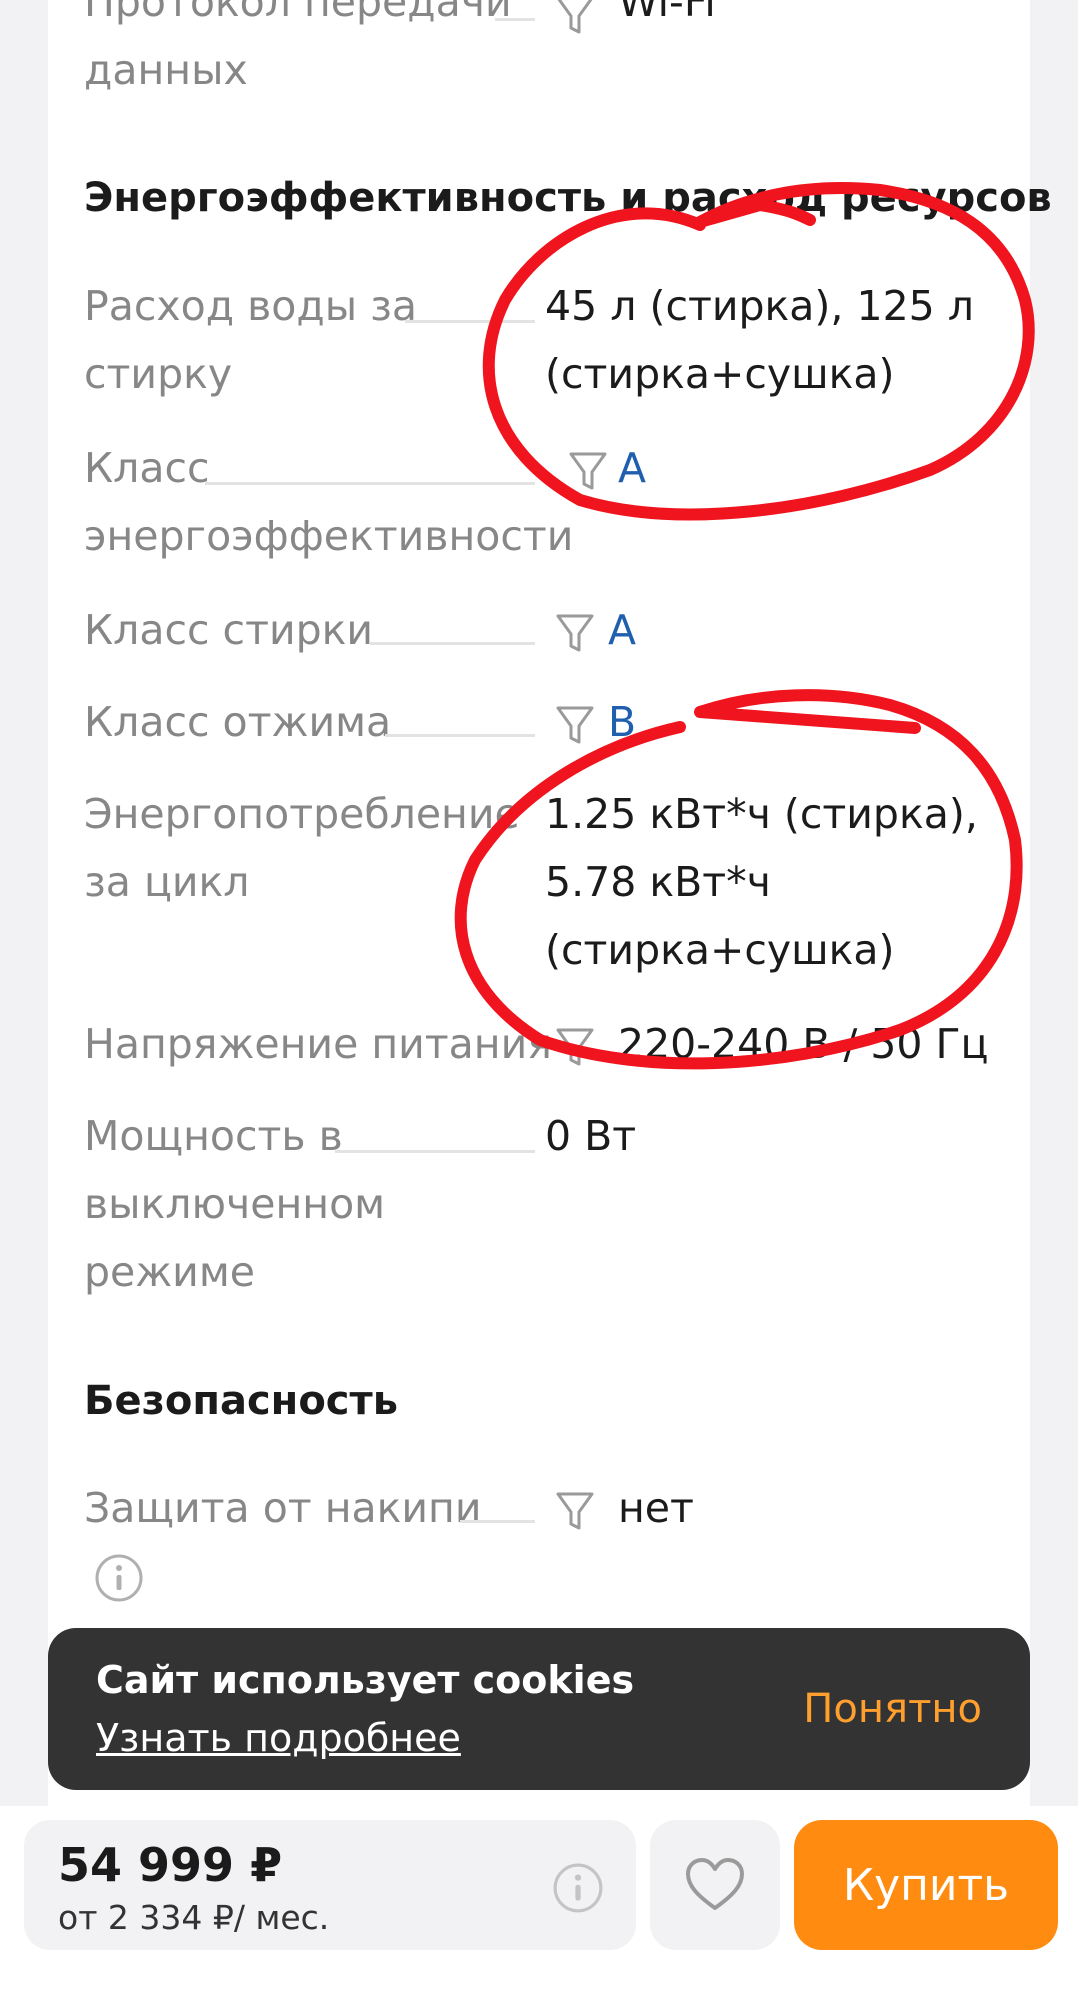 The width and height of the screenshot is (1078, 1989). Describe the element at coordinates (568, 198) in the screenshot. I see `section-title-energy: Энергоэффективность и расход ресурсов` at that location.